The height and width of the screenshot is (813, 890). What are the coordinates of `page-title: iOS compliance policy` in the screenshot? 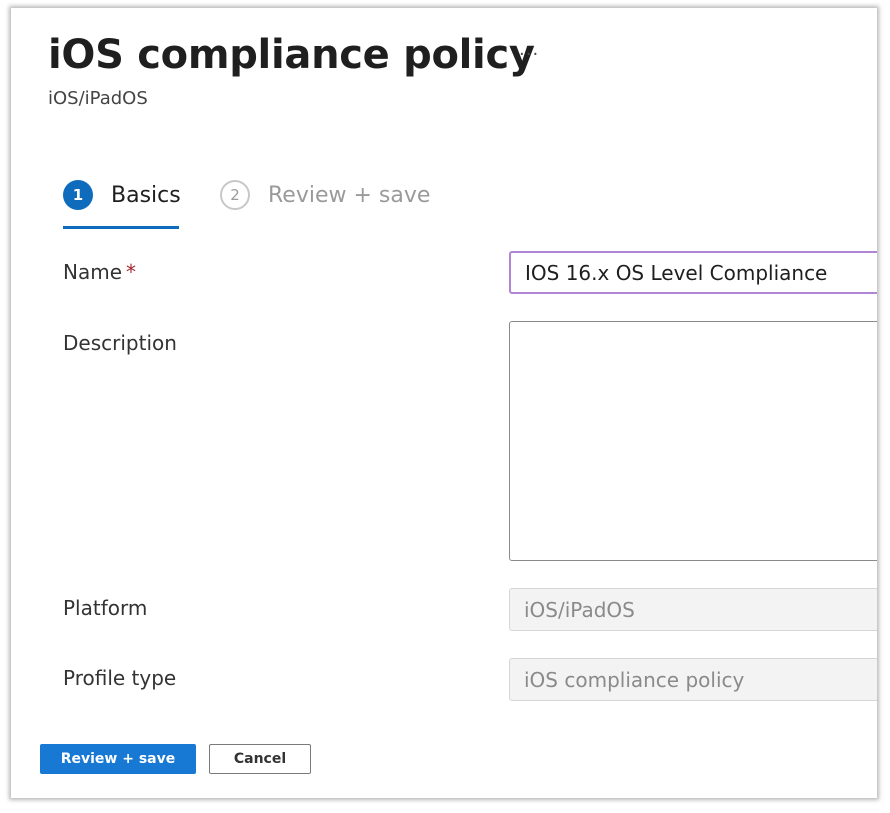 It's located at (291, 55).